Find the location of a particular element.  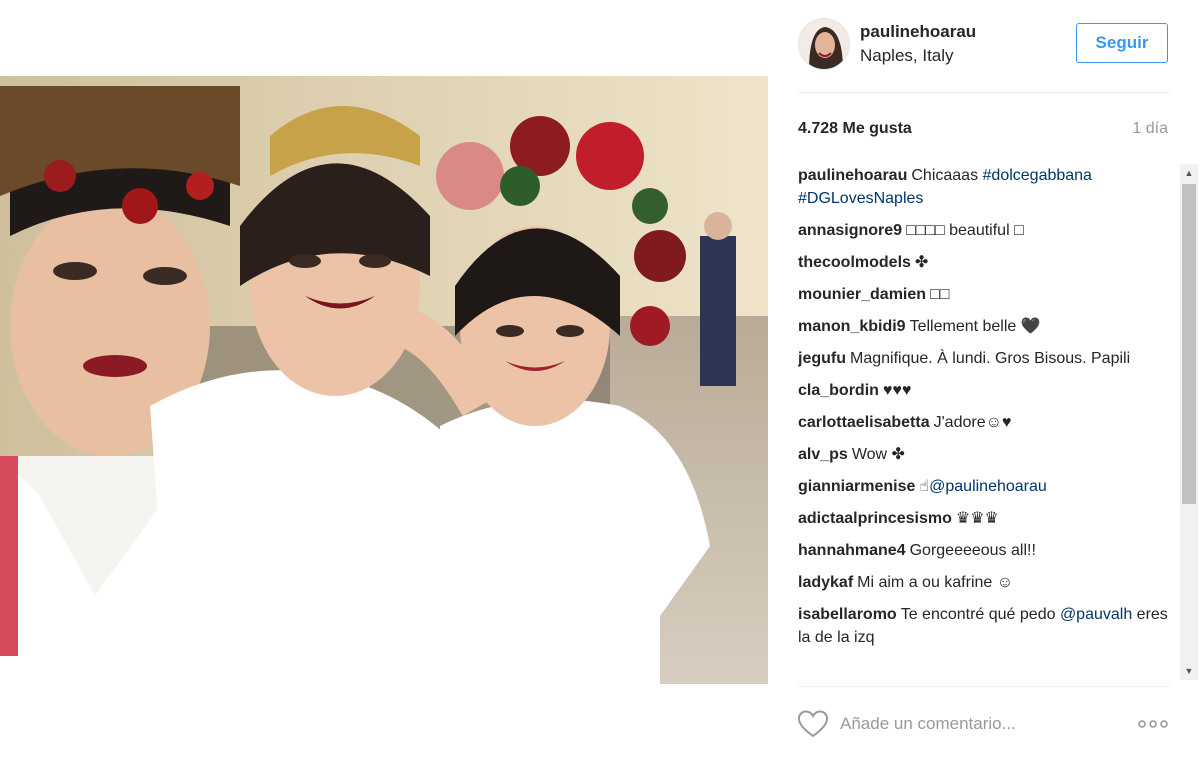

comment-item: cla_bordin ♥♥♥ is located at coordinates (984, 390).